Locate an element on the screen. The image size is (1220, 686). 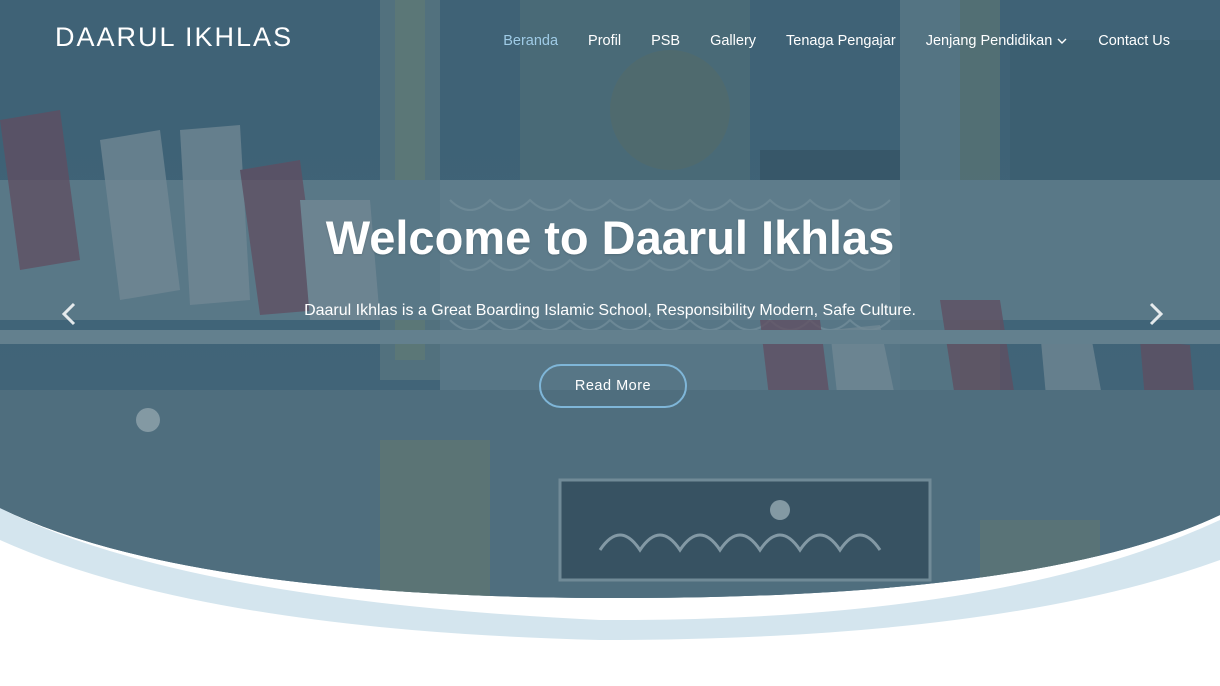
chevron-down-icon is located at coordinates (1062, 41).